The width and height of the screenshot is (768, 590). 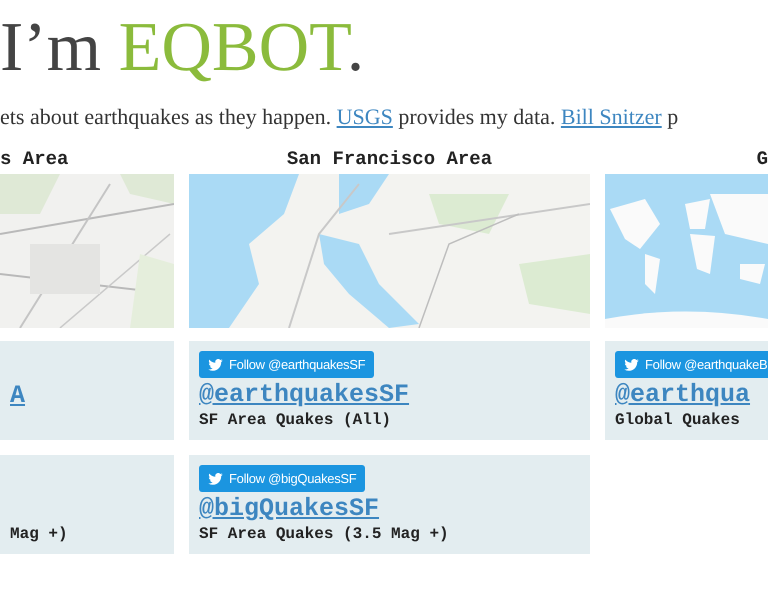 I want to click on card-description: SF Area Quakes (All), so click(x=295, y=420).